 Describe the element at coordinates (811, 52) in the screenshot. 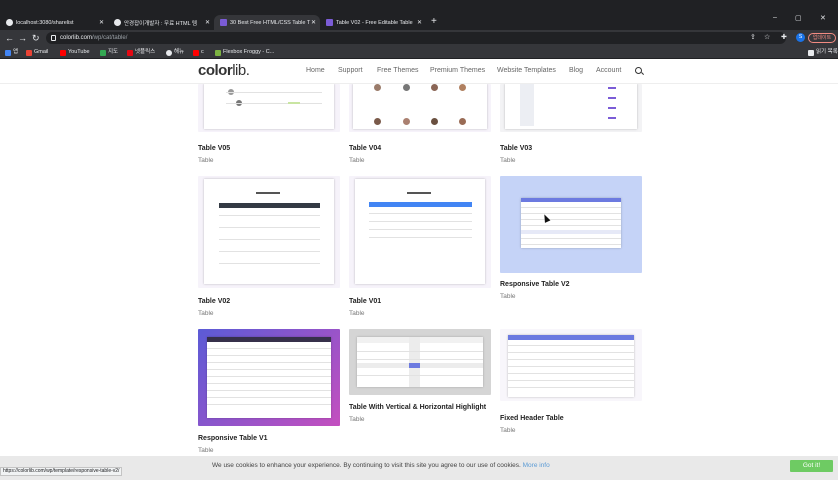

I see `reading-list-icon` at that location.